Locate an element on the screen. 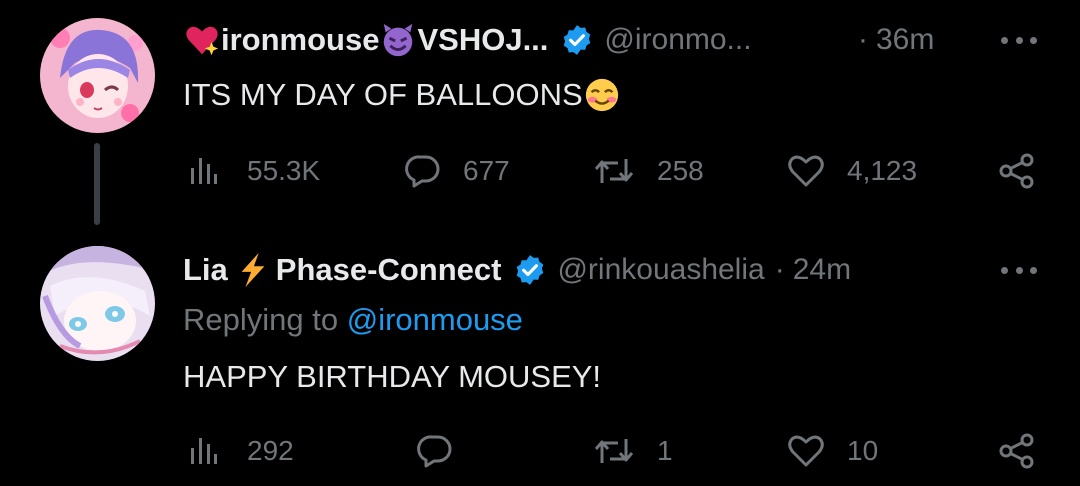  timestamp: 36m is located at coordinates (905, 40).